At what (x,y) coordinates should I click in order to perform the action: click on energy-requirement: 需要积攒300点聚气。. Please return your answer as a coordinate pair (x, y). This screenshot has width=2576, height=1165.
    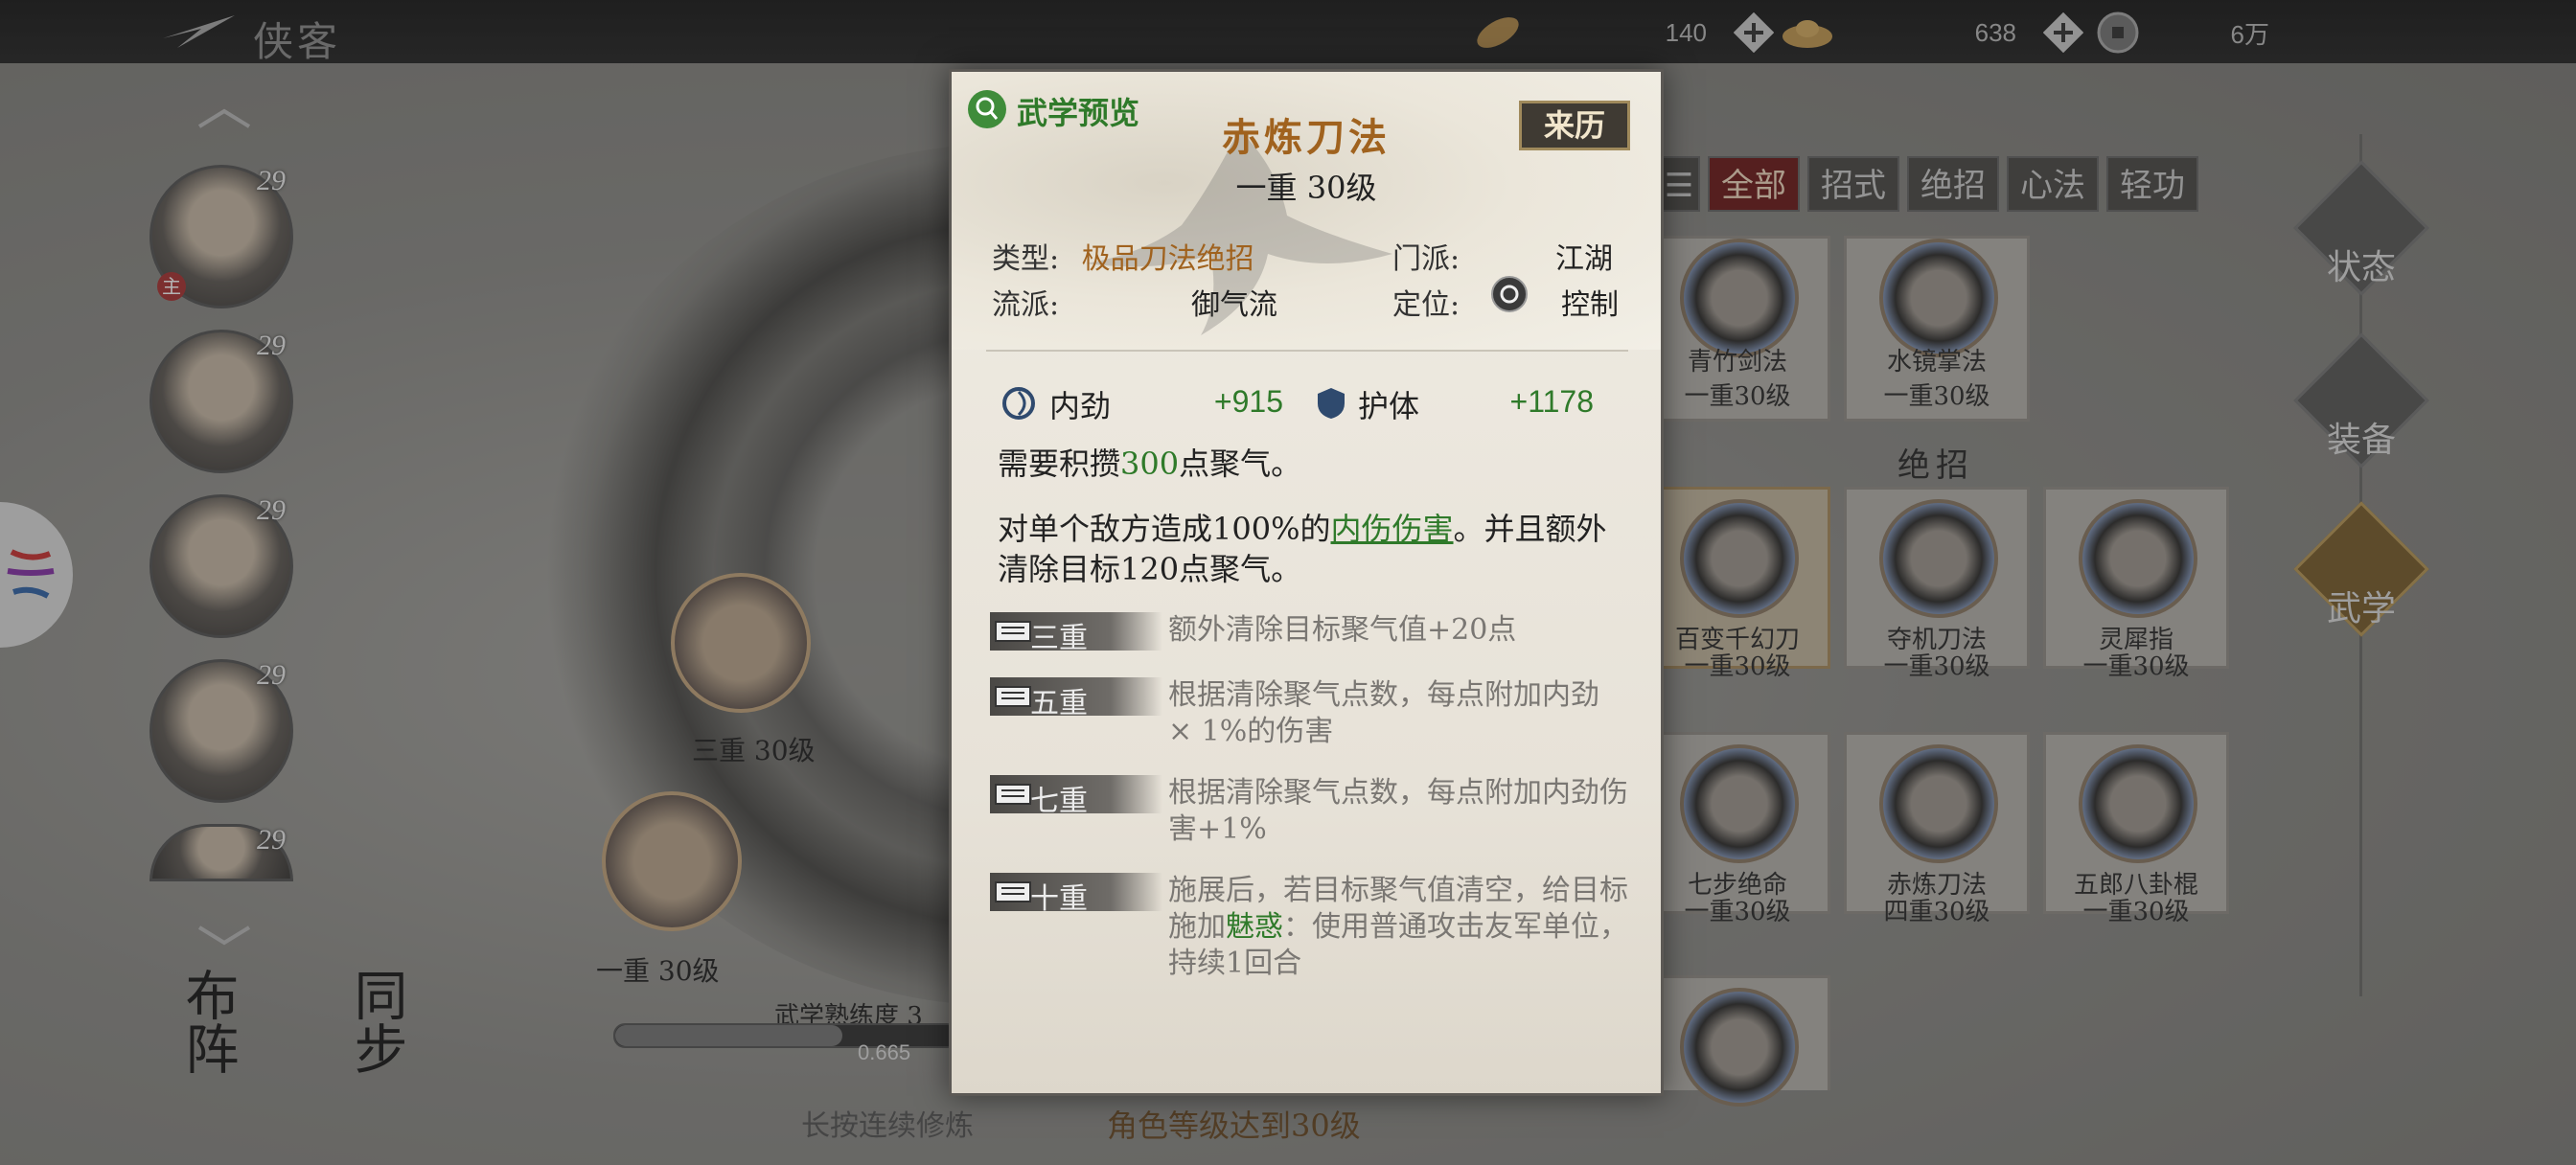
    Looking at the image, I should click on (1314, 464).